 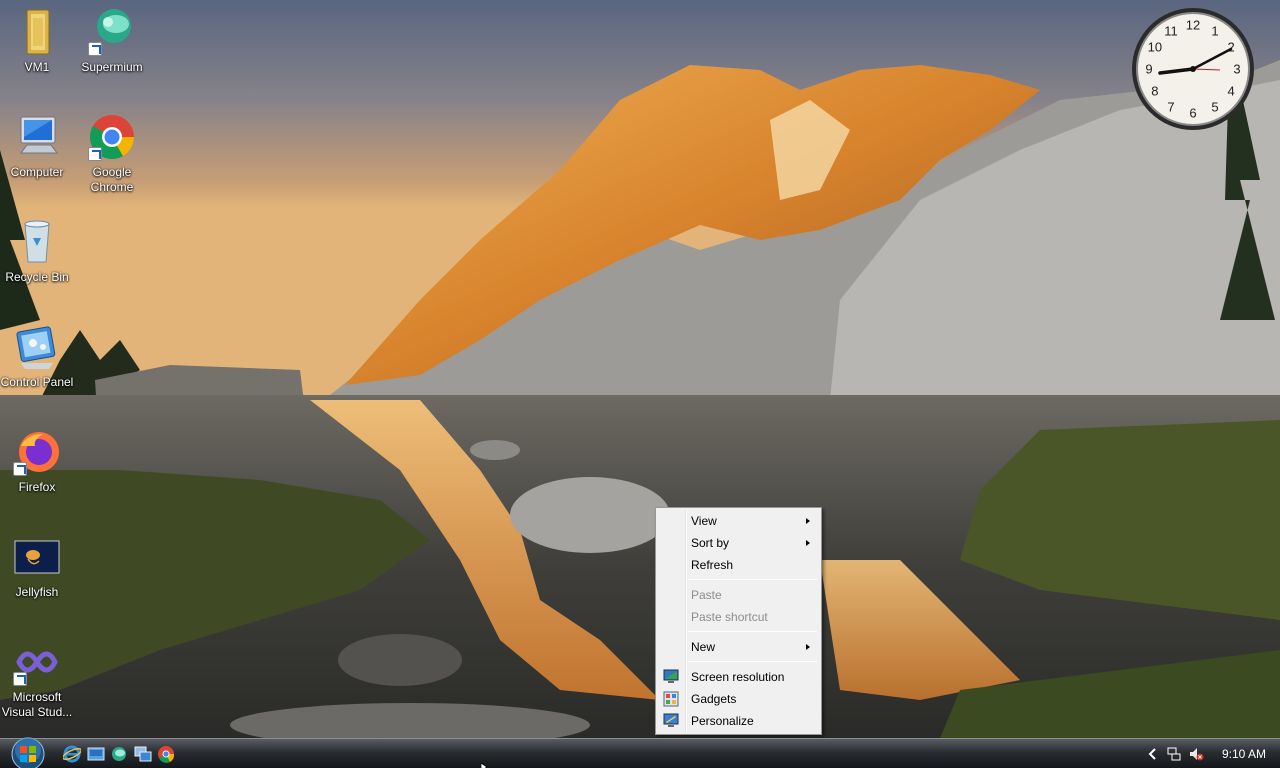 I want to click on clock-numeral: 1, so click(x=1214, y=30).